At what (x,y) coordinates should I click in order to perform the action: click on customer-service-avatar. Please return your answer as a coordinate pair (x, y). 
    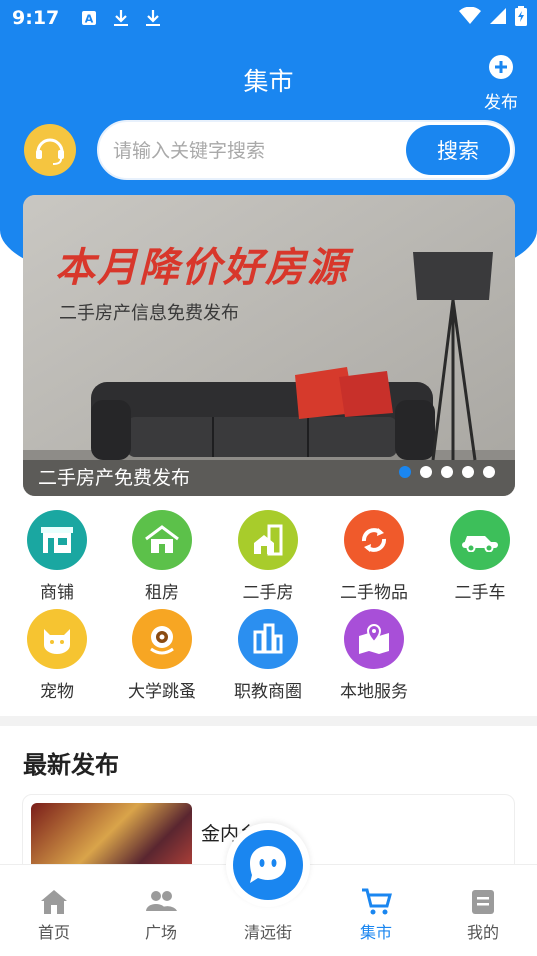
    Looking at the image, I should click on (50, 150).